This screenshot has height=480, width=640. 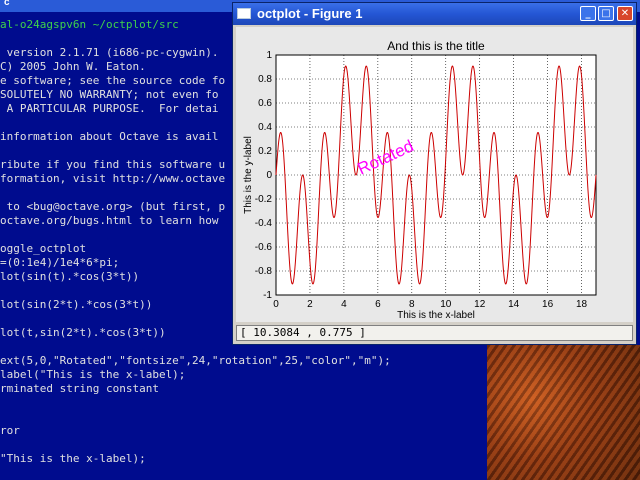 What do you see at coordinates (70, 276) in the screenshot?
I see `terminal-line: lot(sin(t).*cos(3*t))` at bounding box center [70, 276].